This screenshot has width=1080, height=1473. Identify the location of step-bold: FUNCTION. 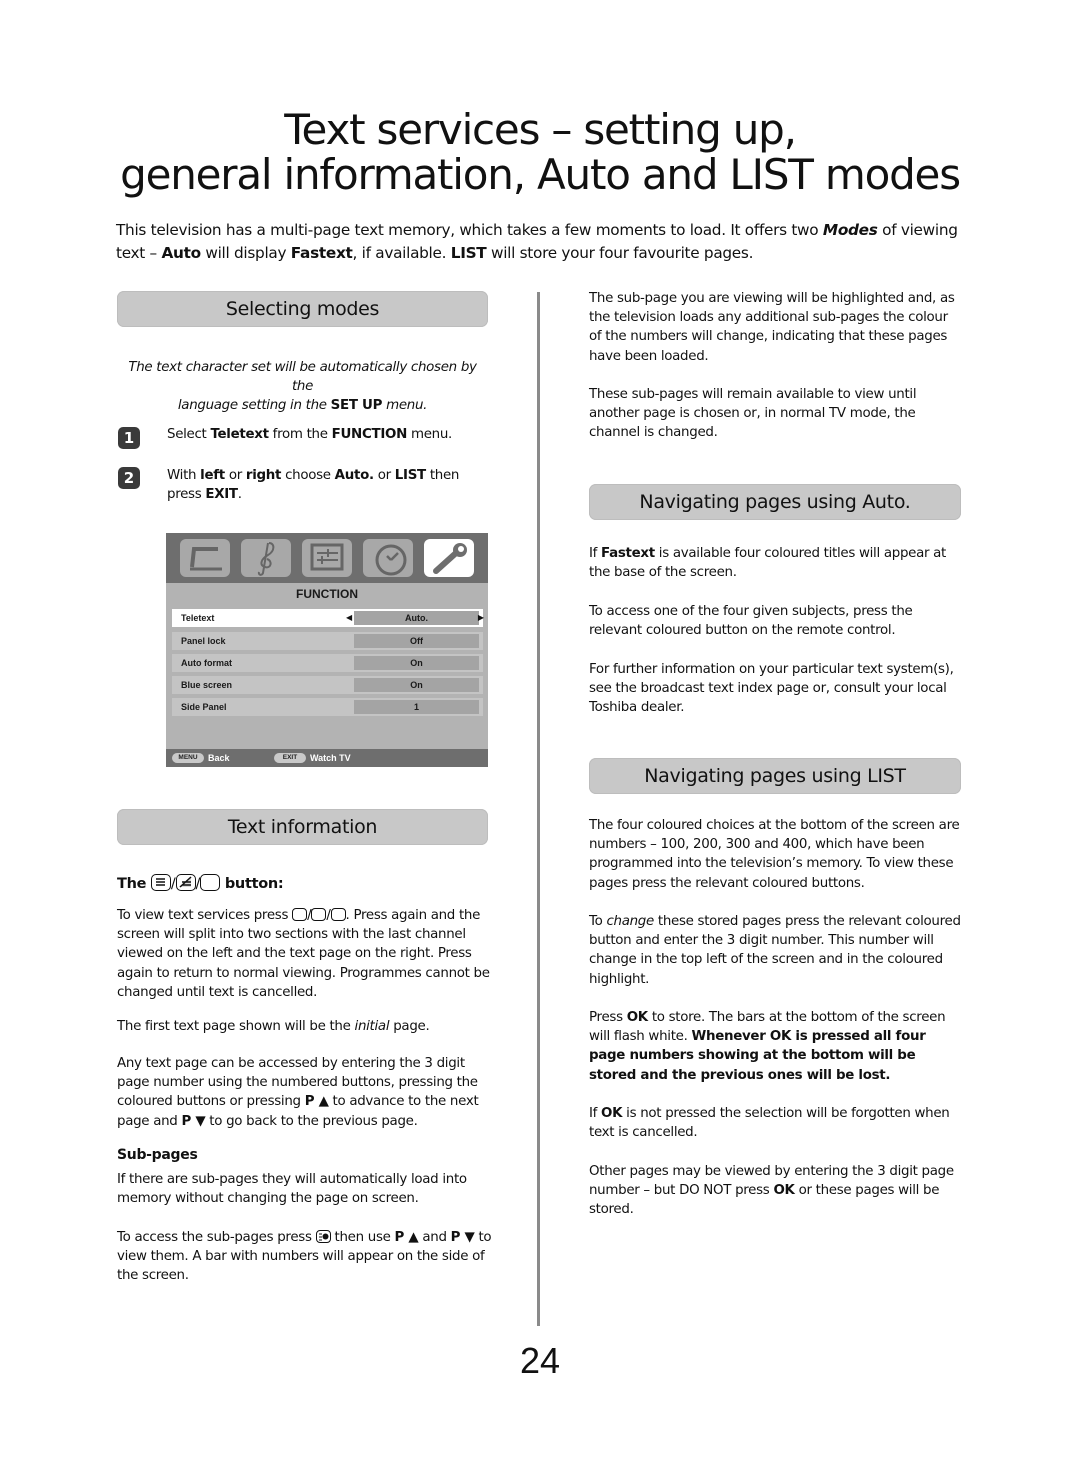
(369, 434).